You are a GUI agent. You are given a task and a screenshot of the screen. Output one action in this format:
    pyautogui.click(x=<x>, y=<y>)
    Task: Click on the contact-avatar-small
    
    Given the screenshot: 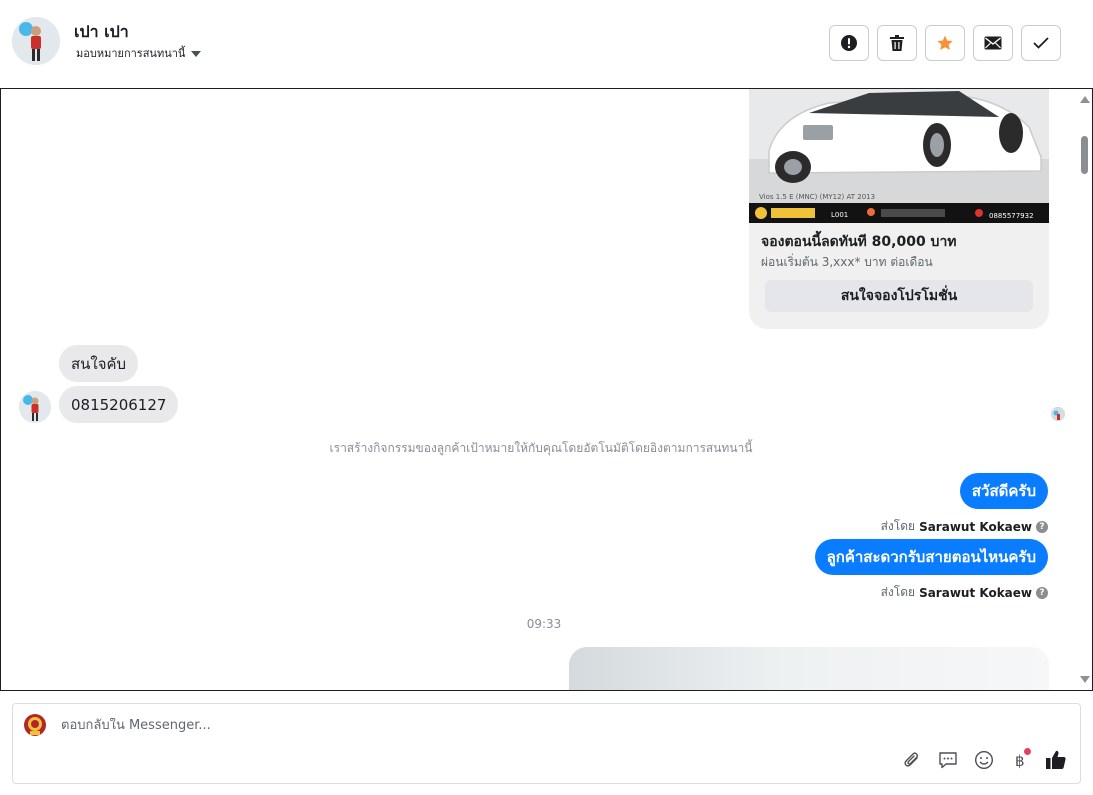 What is the action you would take?
    pyautogui.click(x=35, y=407)
    